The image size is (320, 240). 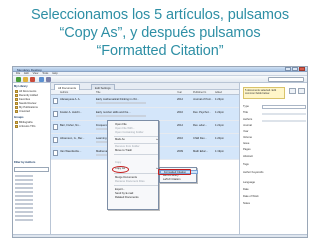 I want to click on field-label-notes: Notes, so click(x=247, y=203).